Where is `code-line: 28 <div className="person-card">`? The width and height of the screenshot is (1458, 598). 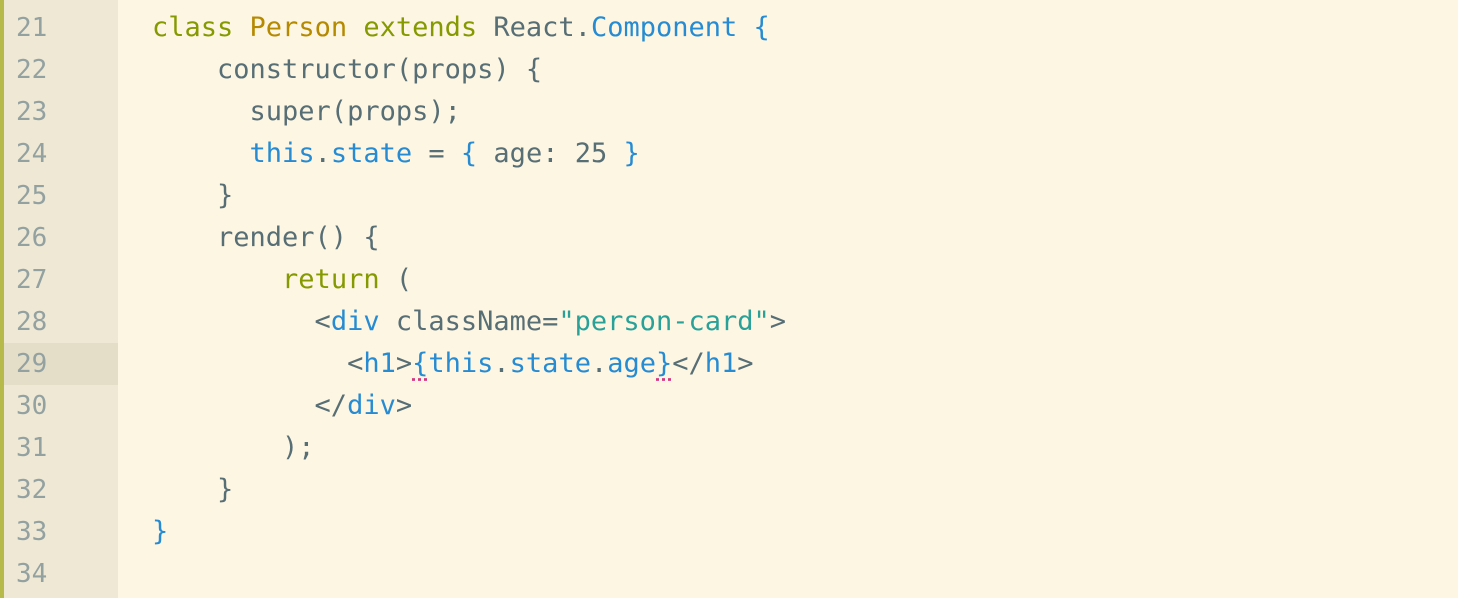
code-line: 28 <div className="person-card"> is located at coordinates (729, 322).